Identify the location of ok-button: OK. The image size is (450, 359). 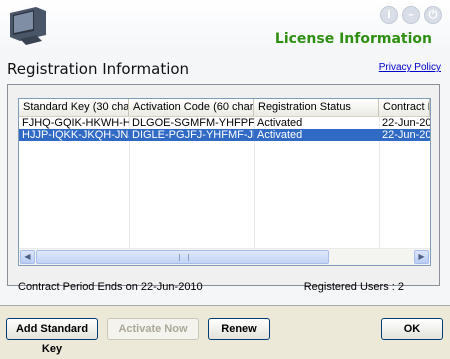
(412, 329).